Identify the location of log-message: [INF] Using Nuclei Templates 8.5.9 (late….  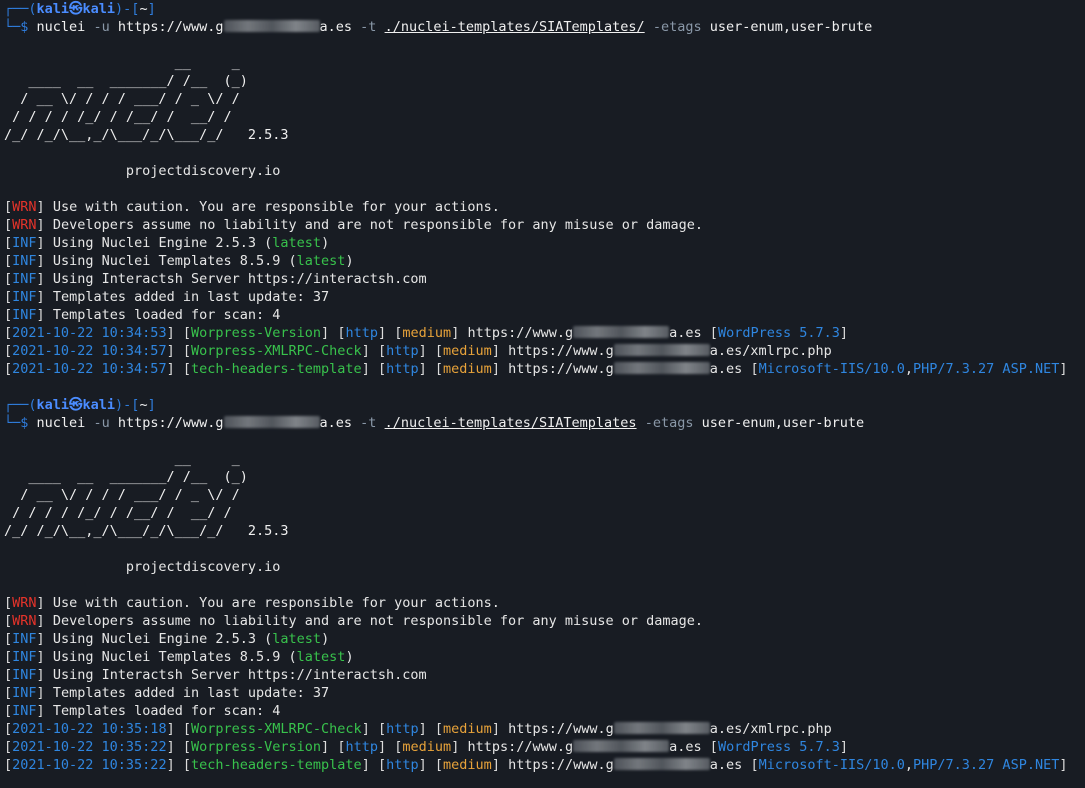
(179, 657).